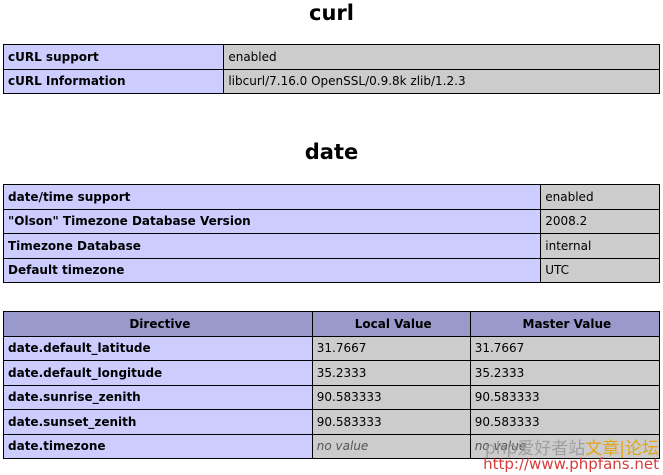 Image resolution: width=663 pixels, height=475 pixels. I want to click on table-row: cURL support enabled, so click(331, 57).